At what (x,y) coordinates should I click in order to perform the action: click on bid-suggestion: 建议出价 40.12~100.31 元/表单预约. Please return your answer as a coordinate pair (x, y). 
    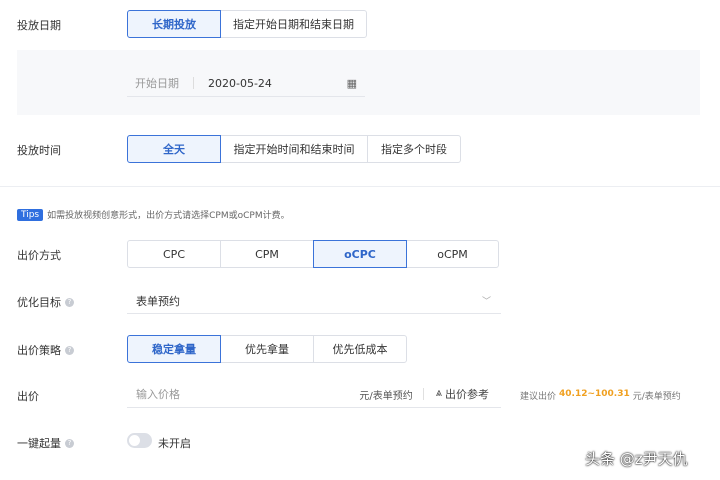
    Looking at the image, I should click on (600, 395).